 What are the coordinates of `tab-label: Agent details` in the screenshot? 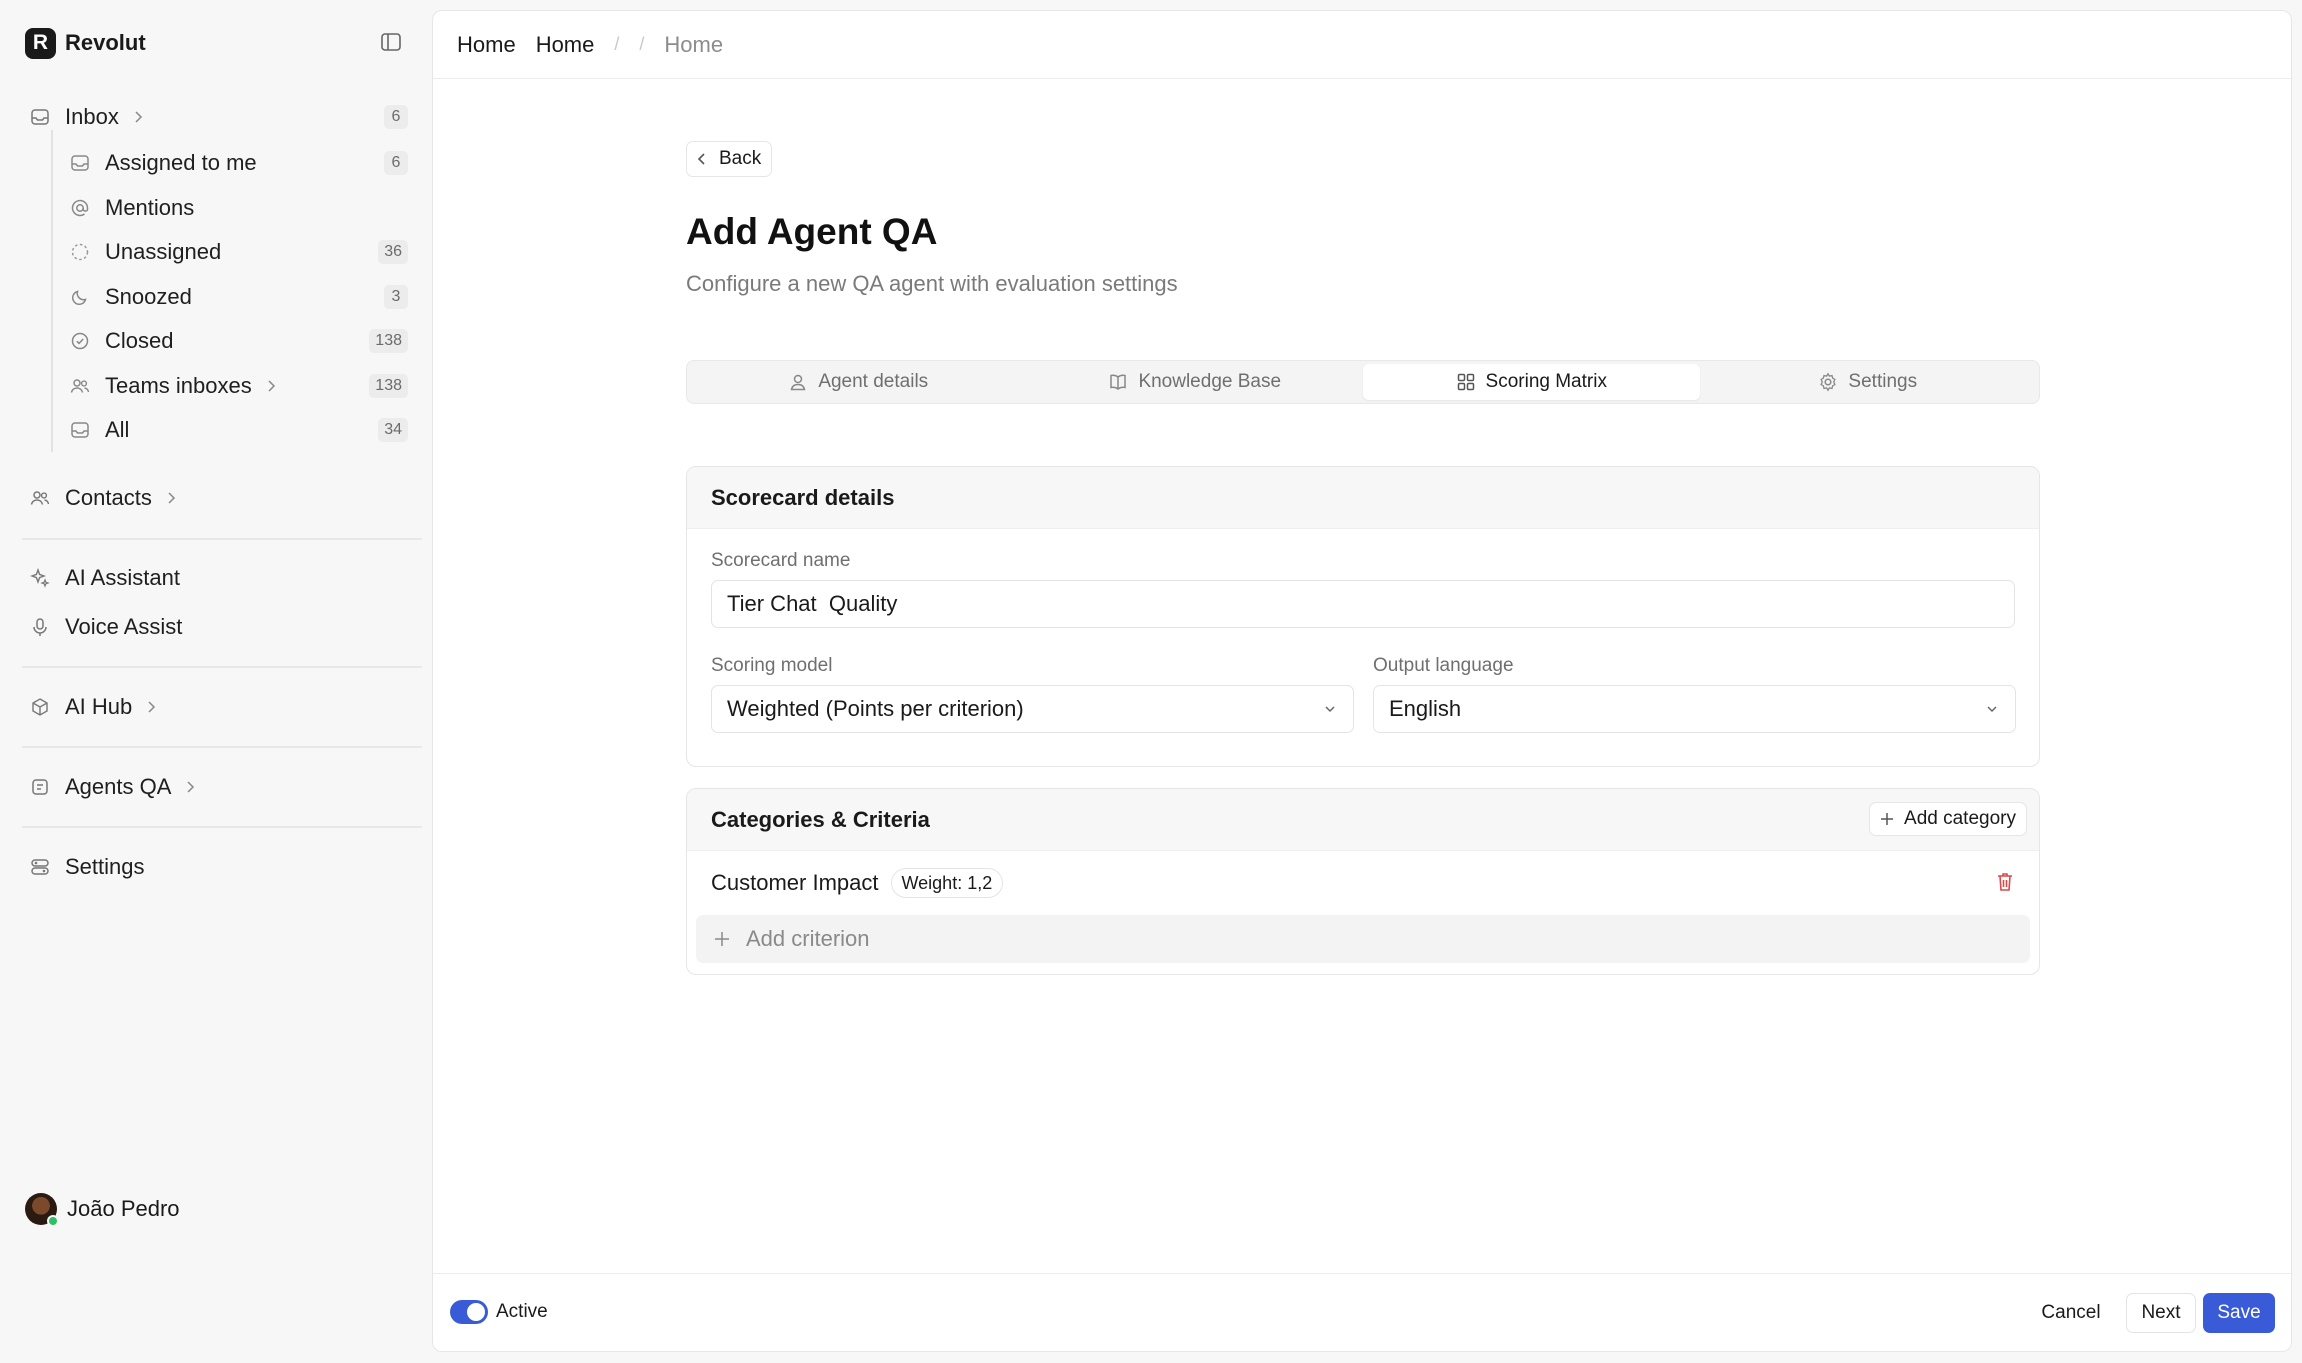 It's located at (873, 381).